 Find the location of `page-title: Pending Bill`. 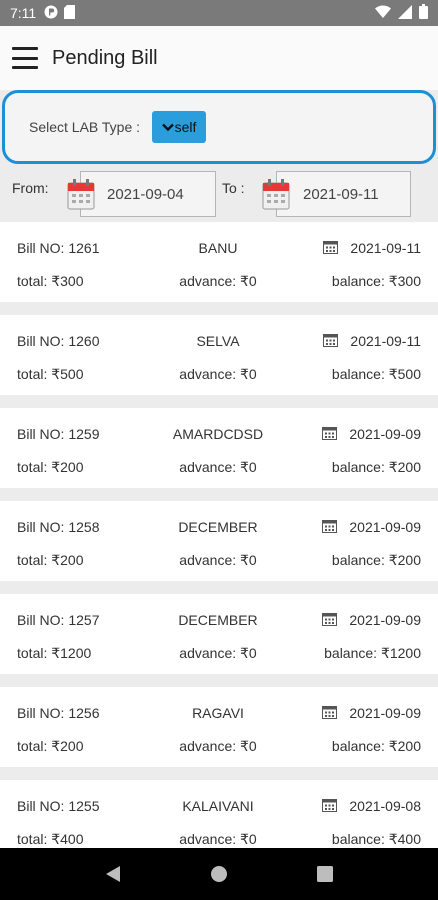

page-title: Pending Bill is located at coordinates (105, 57).